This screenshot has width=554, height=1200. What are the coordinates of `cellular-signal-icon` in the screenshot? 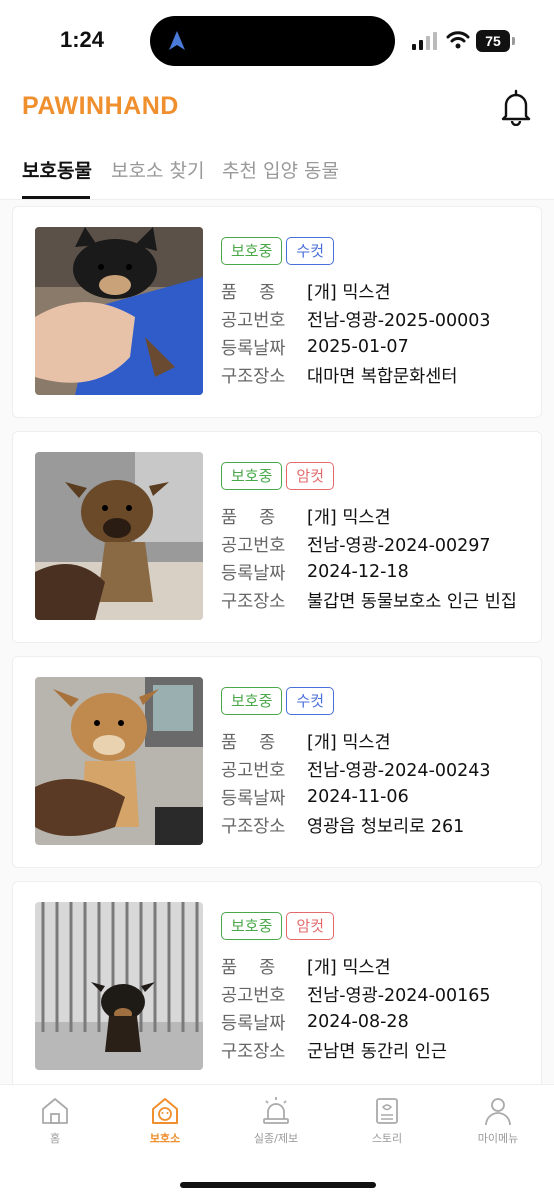 It's located at (424, 41).